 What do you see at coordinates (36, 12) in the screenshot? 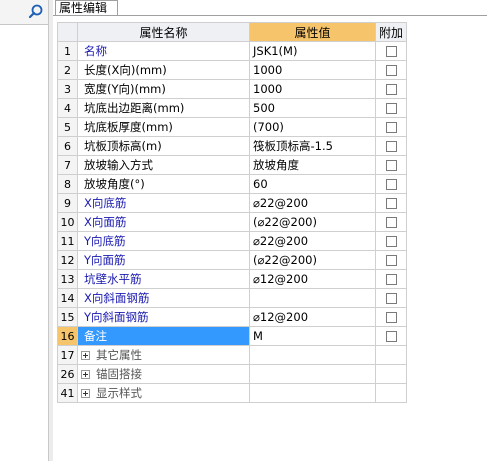
I see `search-icon` at bounding box center [36, 12].